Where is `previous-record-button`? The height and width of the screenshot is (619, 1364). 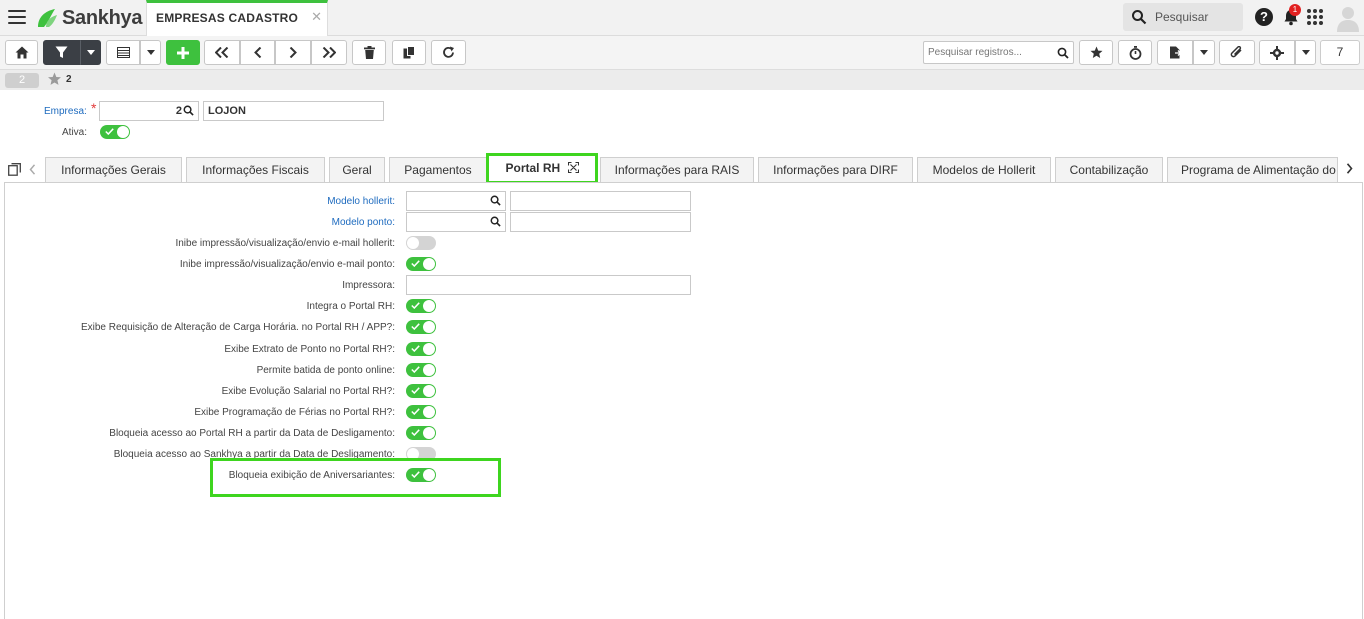
previous-record-button is located at coordinates (257, 52).